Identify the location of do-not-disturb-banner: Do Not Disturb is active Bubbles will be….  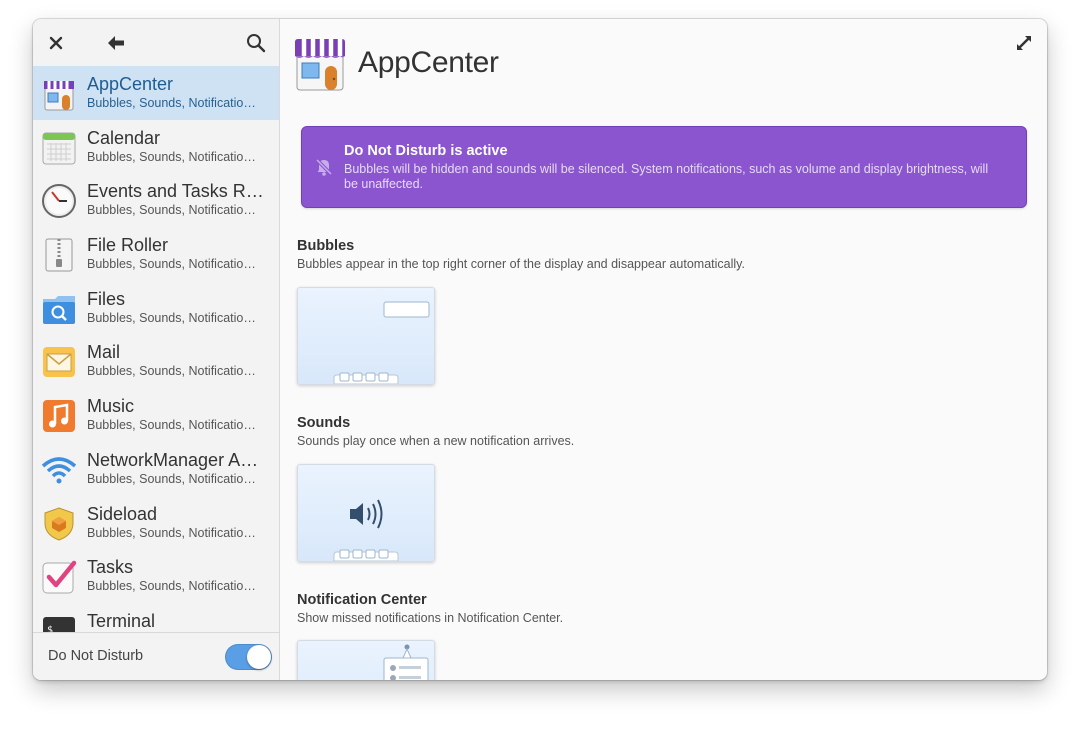
(664, 167).